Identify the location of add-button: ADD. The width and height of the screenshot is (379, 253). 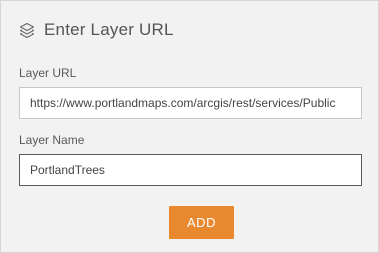
(201, 222).